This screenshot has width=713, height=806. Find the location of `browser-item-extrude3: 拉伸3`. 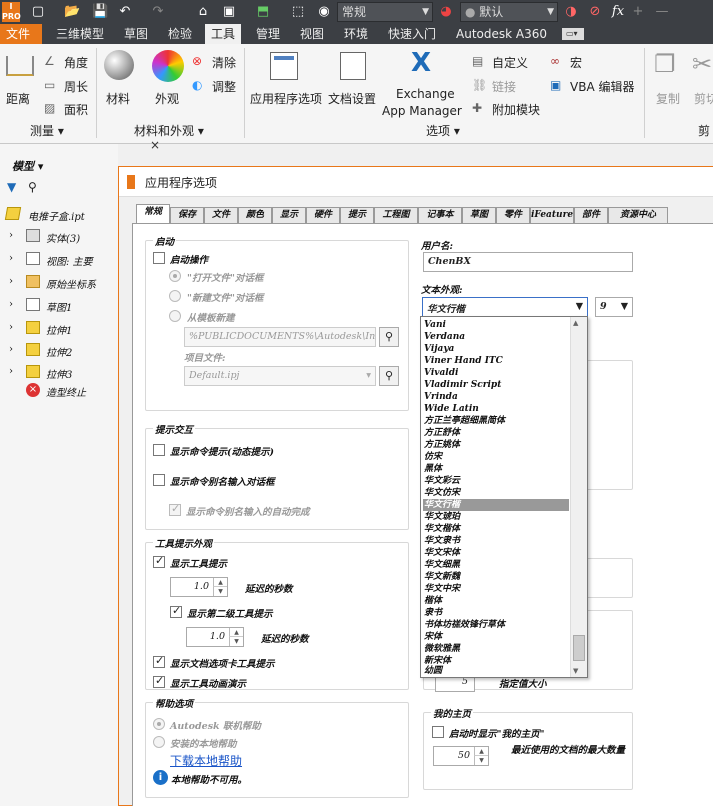

browser-item-extrude3: 拉伸3 is located at coordinates (59, 373).